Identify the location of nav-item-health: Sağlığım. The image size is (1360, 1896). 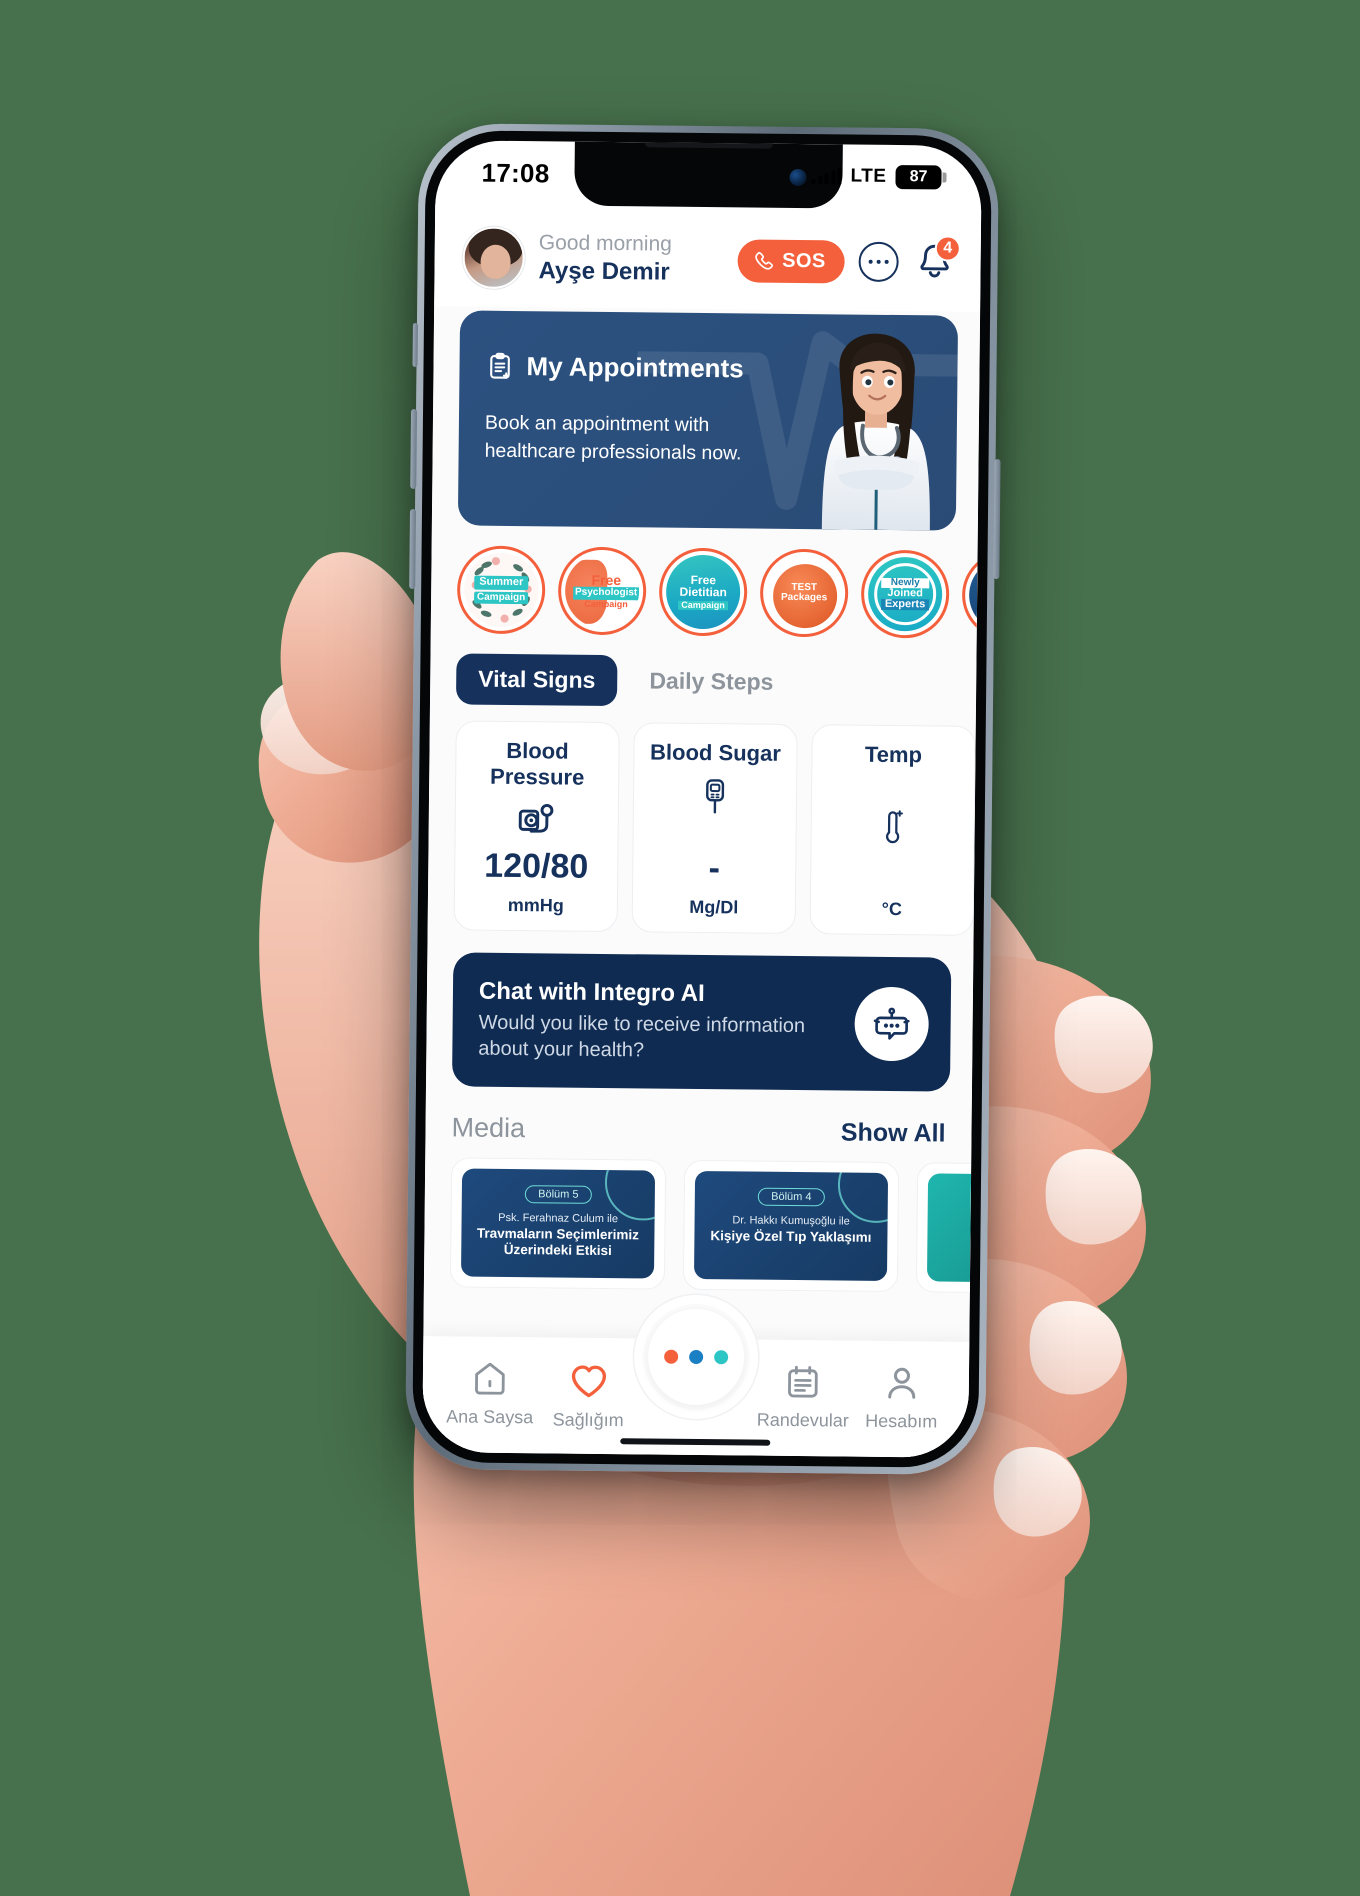
(588, 1395).